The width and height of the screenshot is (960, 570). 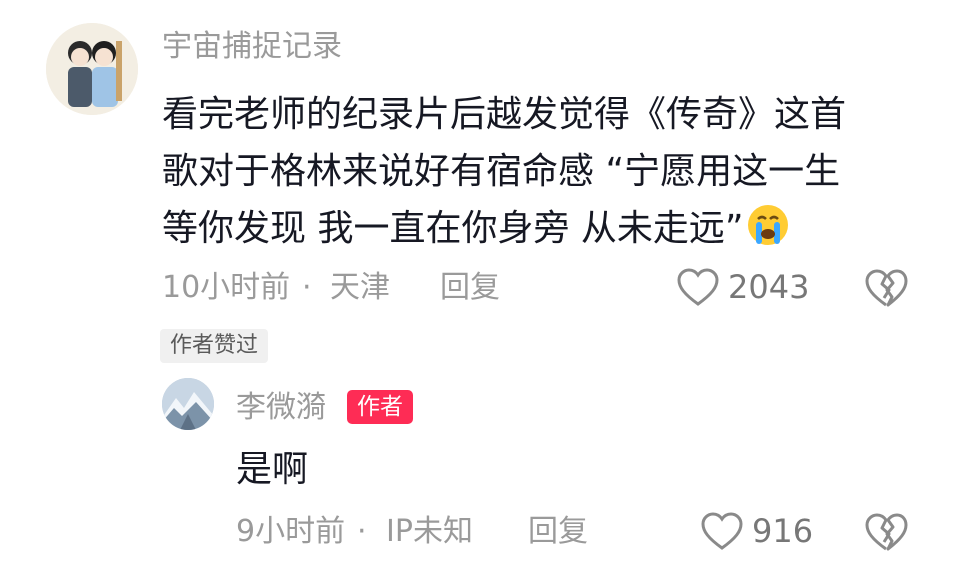 I want to click on comment-line: 看完老师的纪录片后越发觉得《传奇》这首, so click(x=504, y=114).